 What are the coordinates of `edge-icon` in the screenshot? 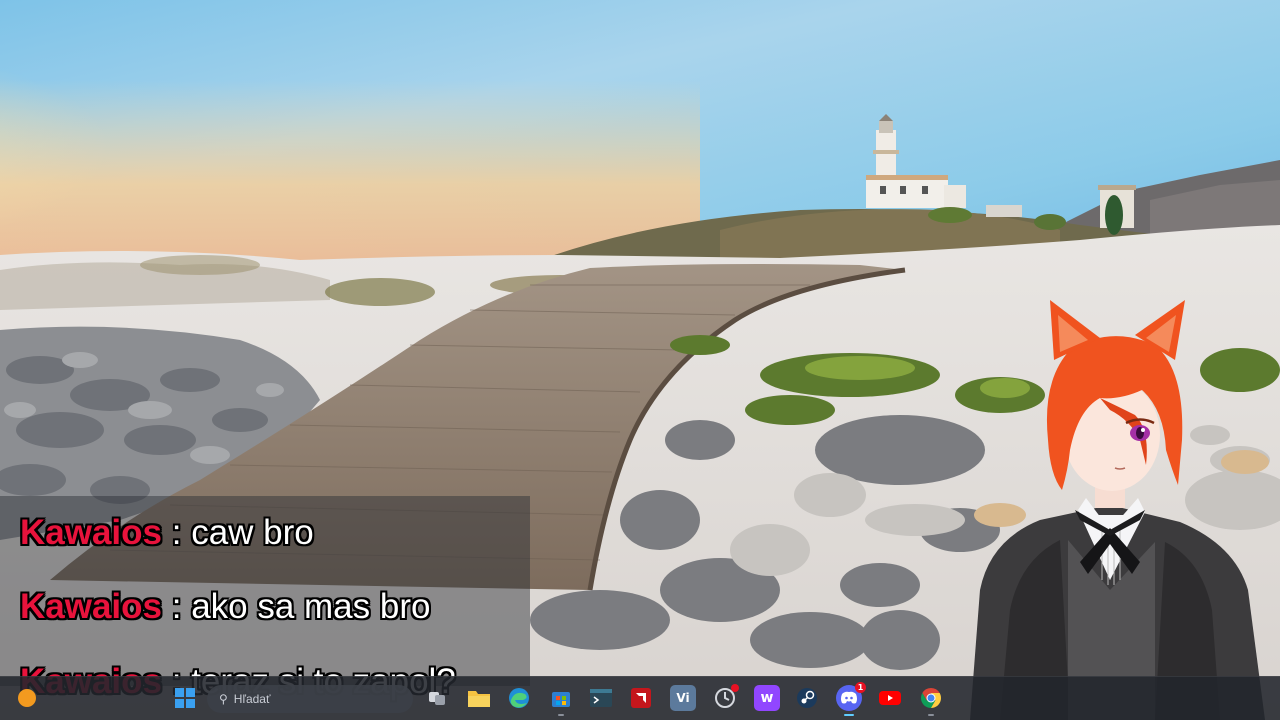 It's located at (519, 698).